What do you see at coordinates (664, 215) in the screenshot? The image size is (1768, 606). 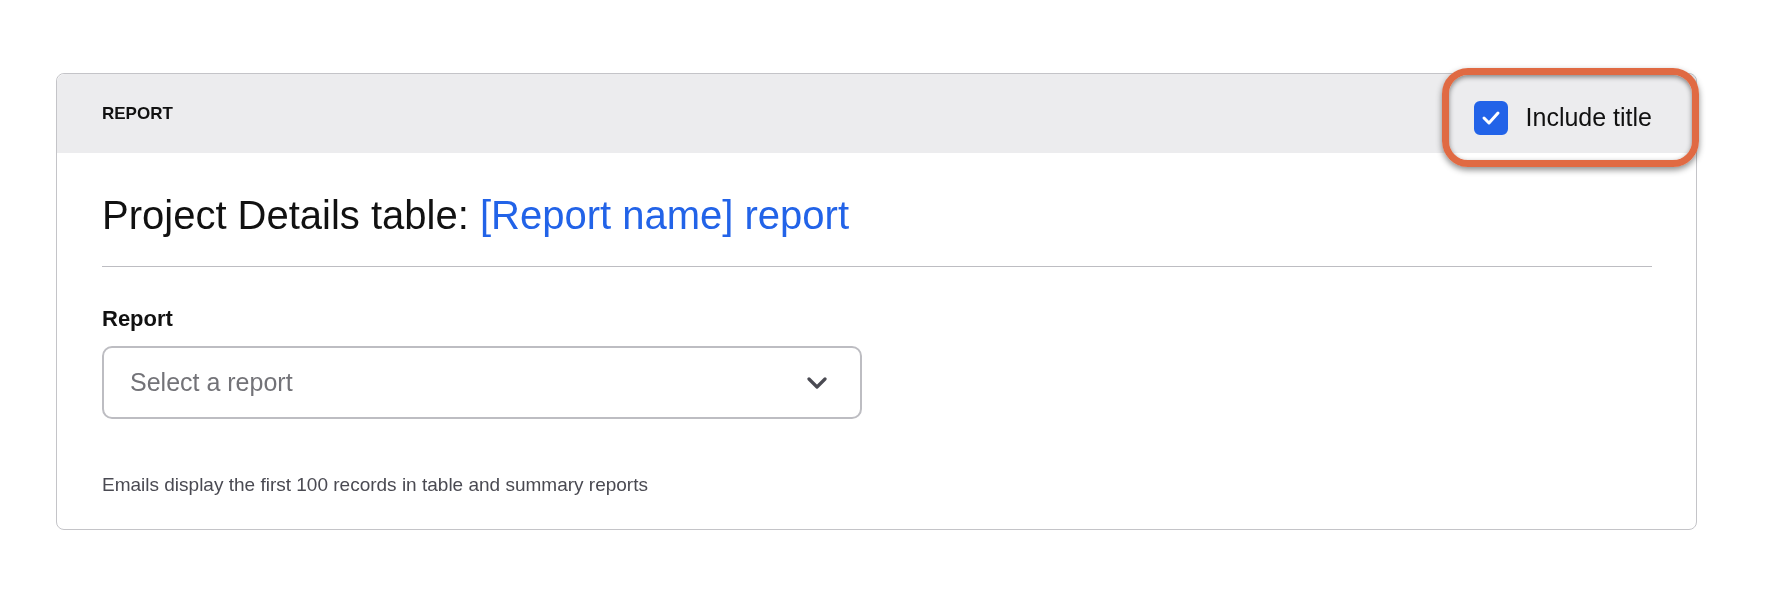 I see `report-name-link: [Report name] report` at bounding box center [664, 215].